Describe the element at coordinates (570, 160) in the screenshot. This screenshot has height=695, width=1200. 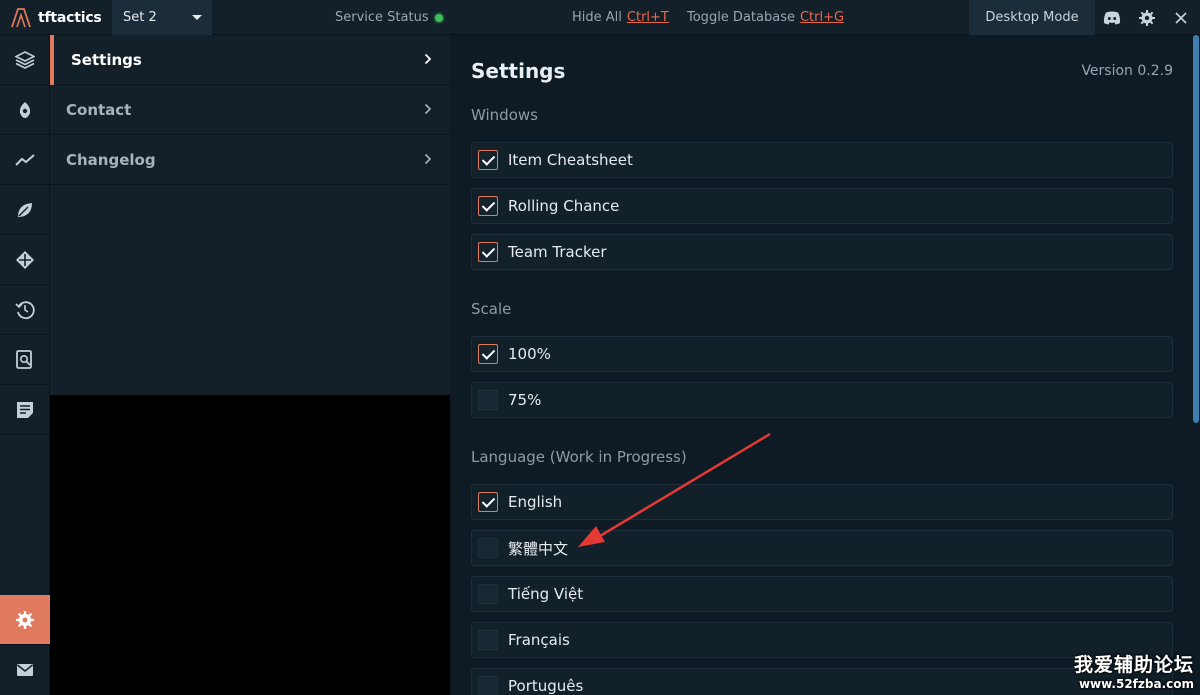
I see `option-label: Item Cheatsheet` at that location.